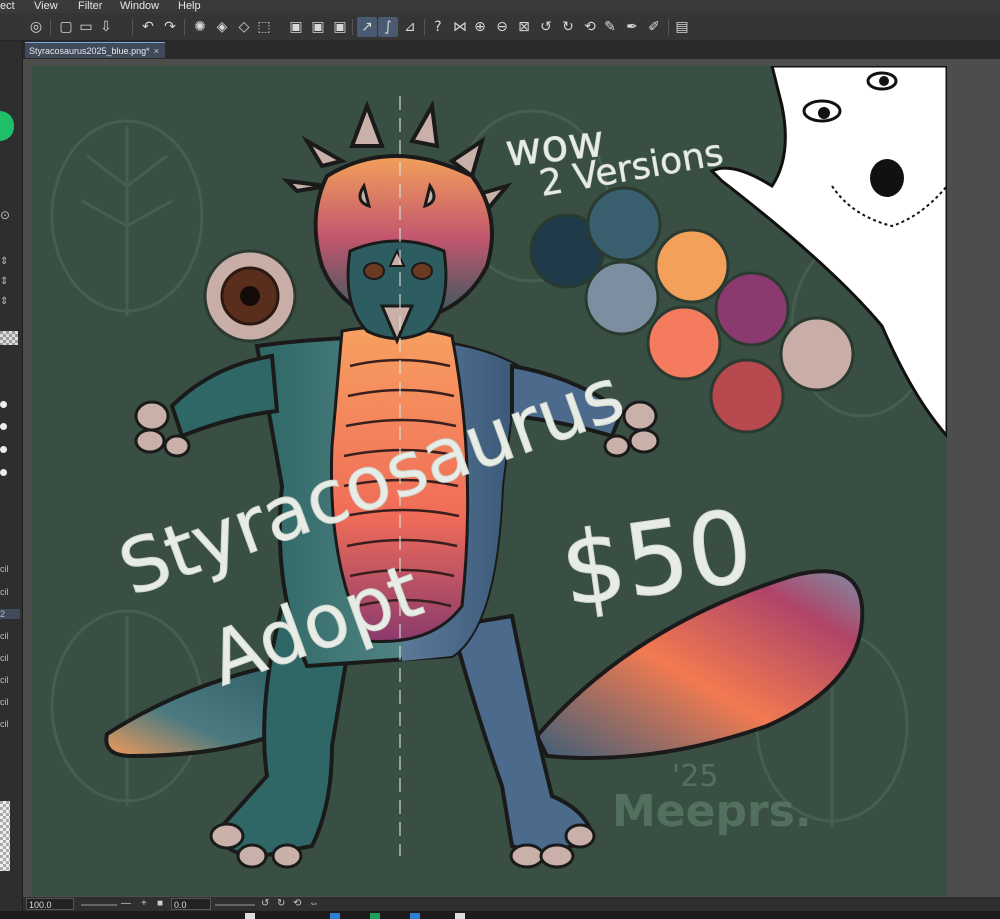 Image resolution: width=1000 pixels, height=919 pixels. Describe the element at coordinates (314, 904) in the screenshot. I see `flip-icon: ⇔` at that location.